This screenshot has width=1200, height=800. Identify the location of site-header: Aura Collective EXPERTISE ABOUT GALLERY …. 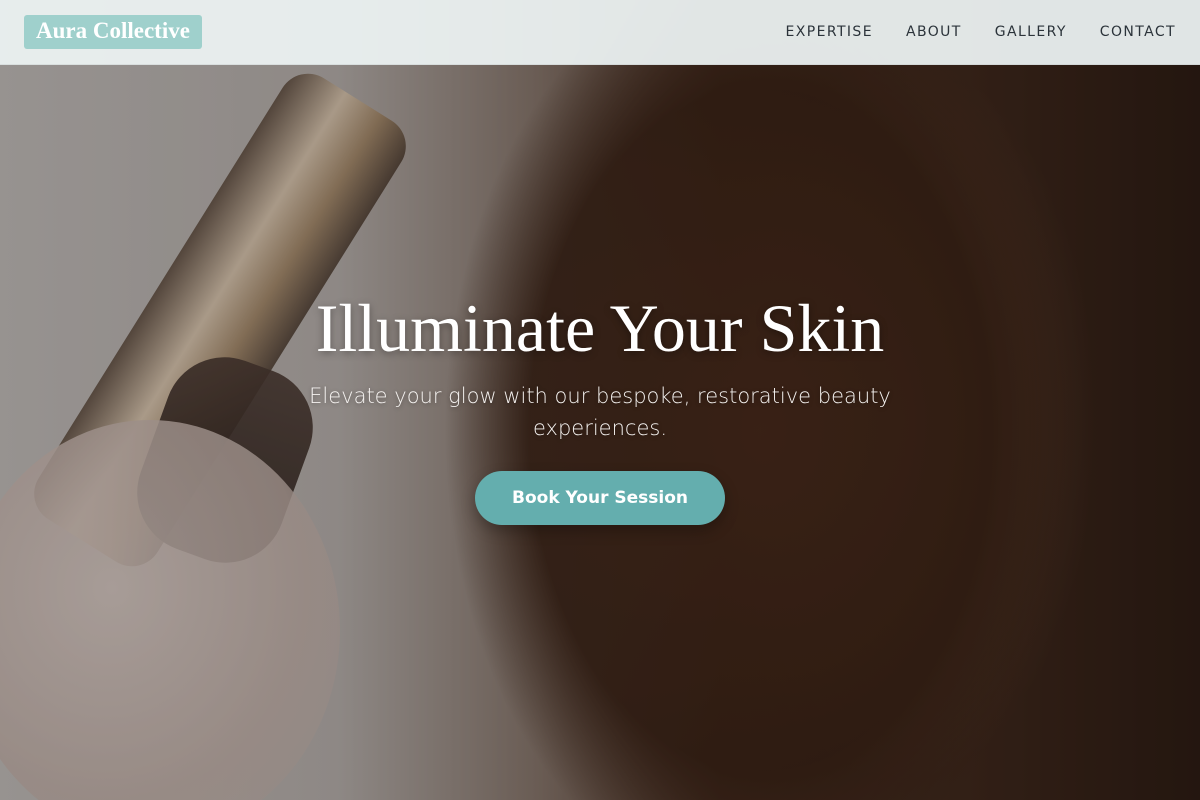
(600, 32).